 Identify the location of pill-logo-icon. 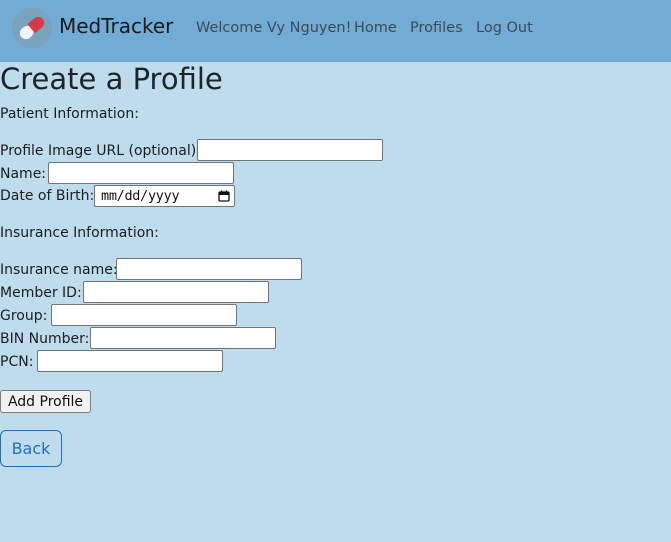
(32, 28).